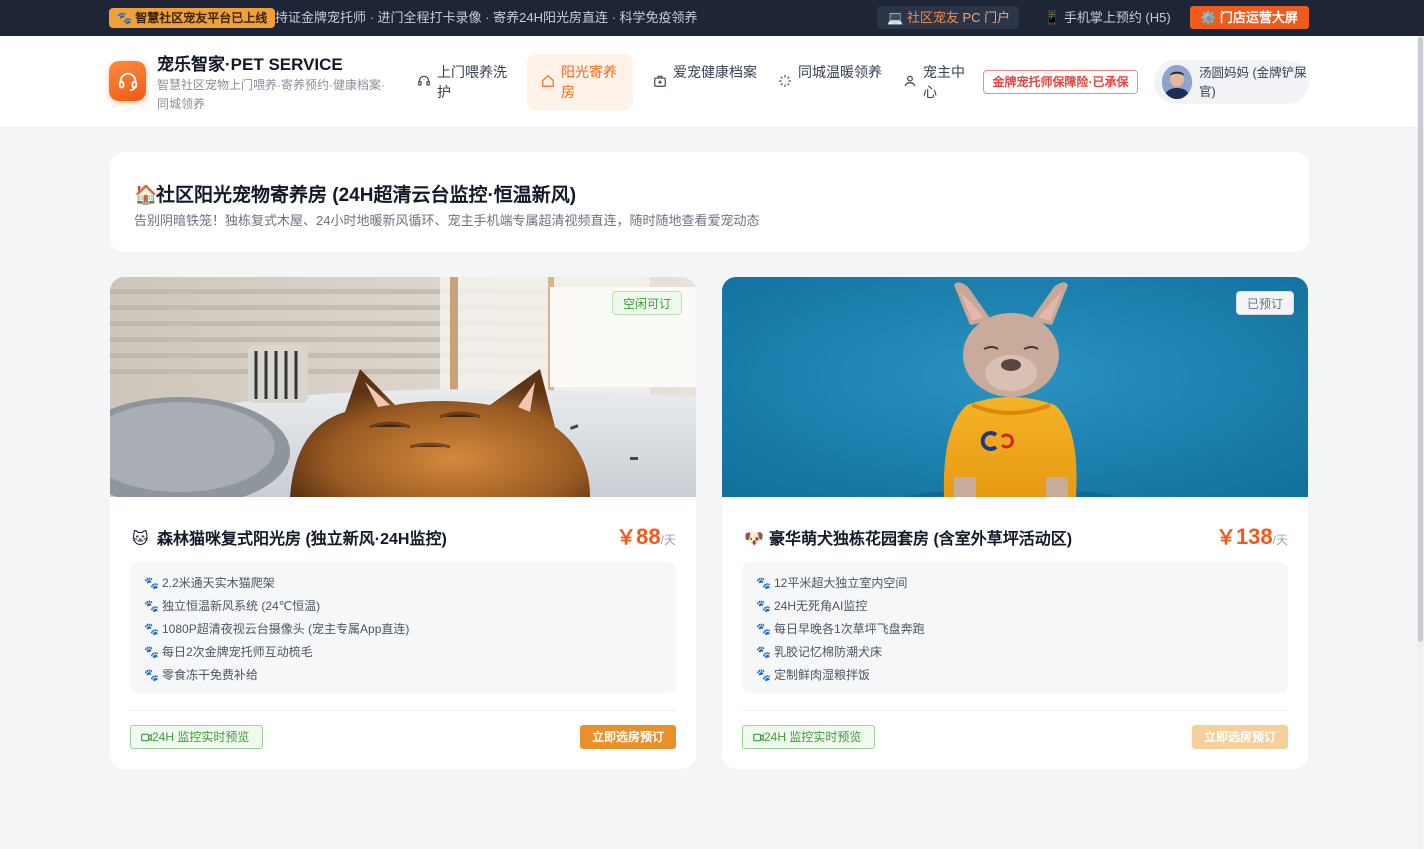 The height and width of the screenshot is (849, 1424). What do you see at coordinates (1022, 629) in the screenshot?
I see `list-item: 🐾 每日早晚各1次草坪飞盘奔跑` at bounding box center [1022, 629].